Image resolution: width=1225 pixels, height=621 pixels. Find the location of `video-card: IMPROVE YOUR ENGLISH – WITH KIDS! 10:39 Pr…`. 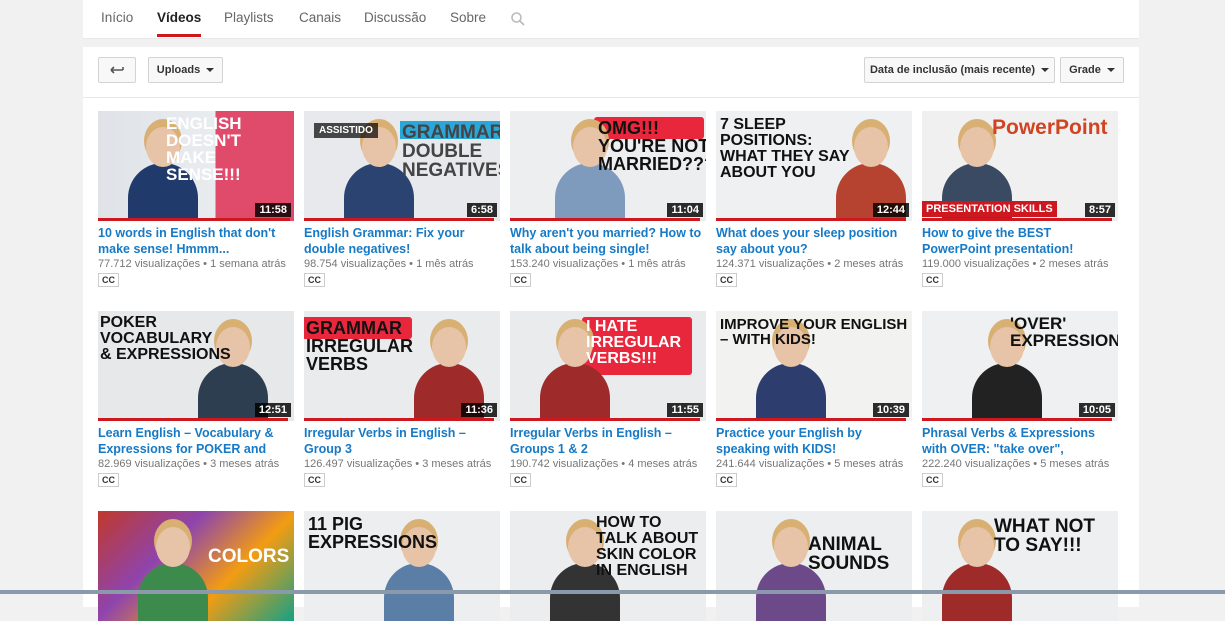

video-card: IMPROVE YOUR ENGLISH – WITH KIDS! 10:39 Pr… is located at coordinates (814, 399).